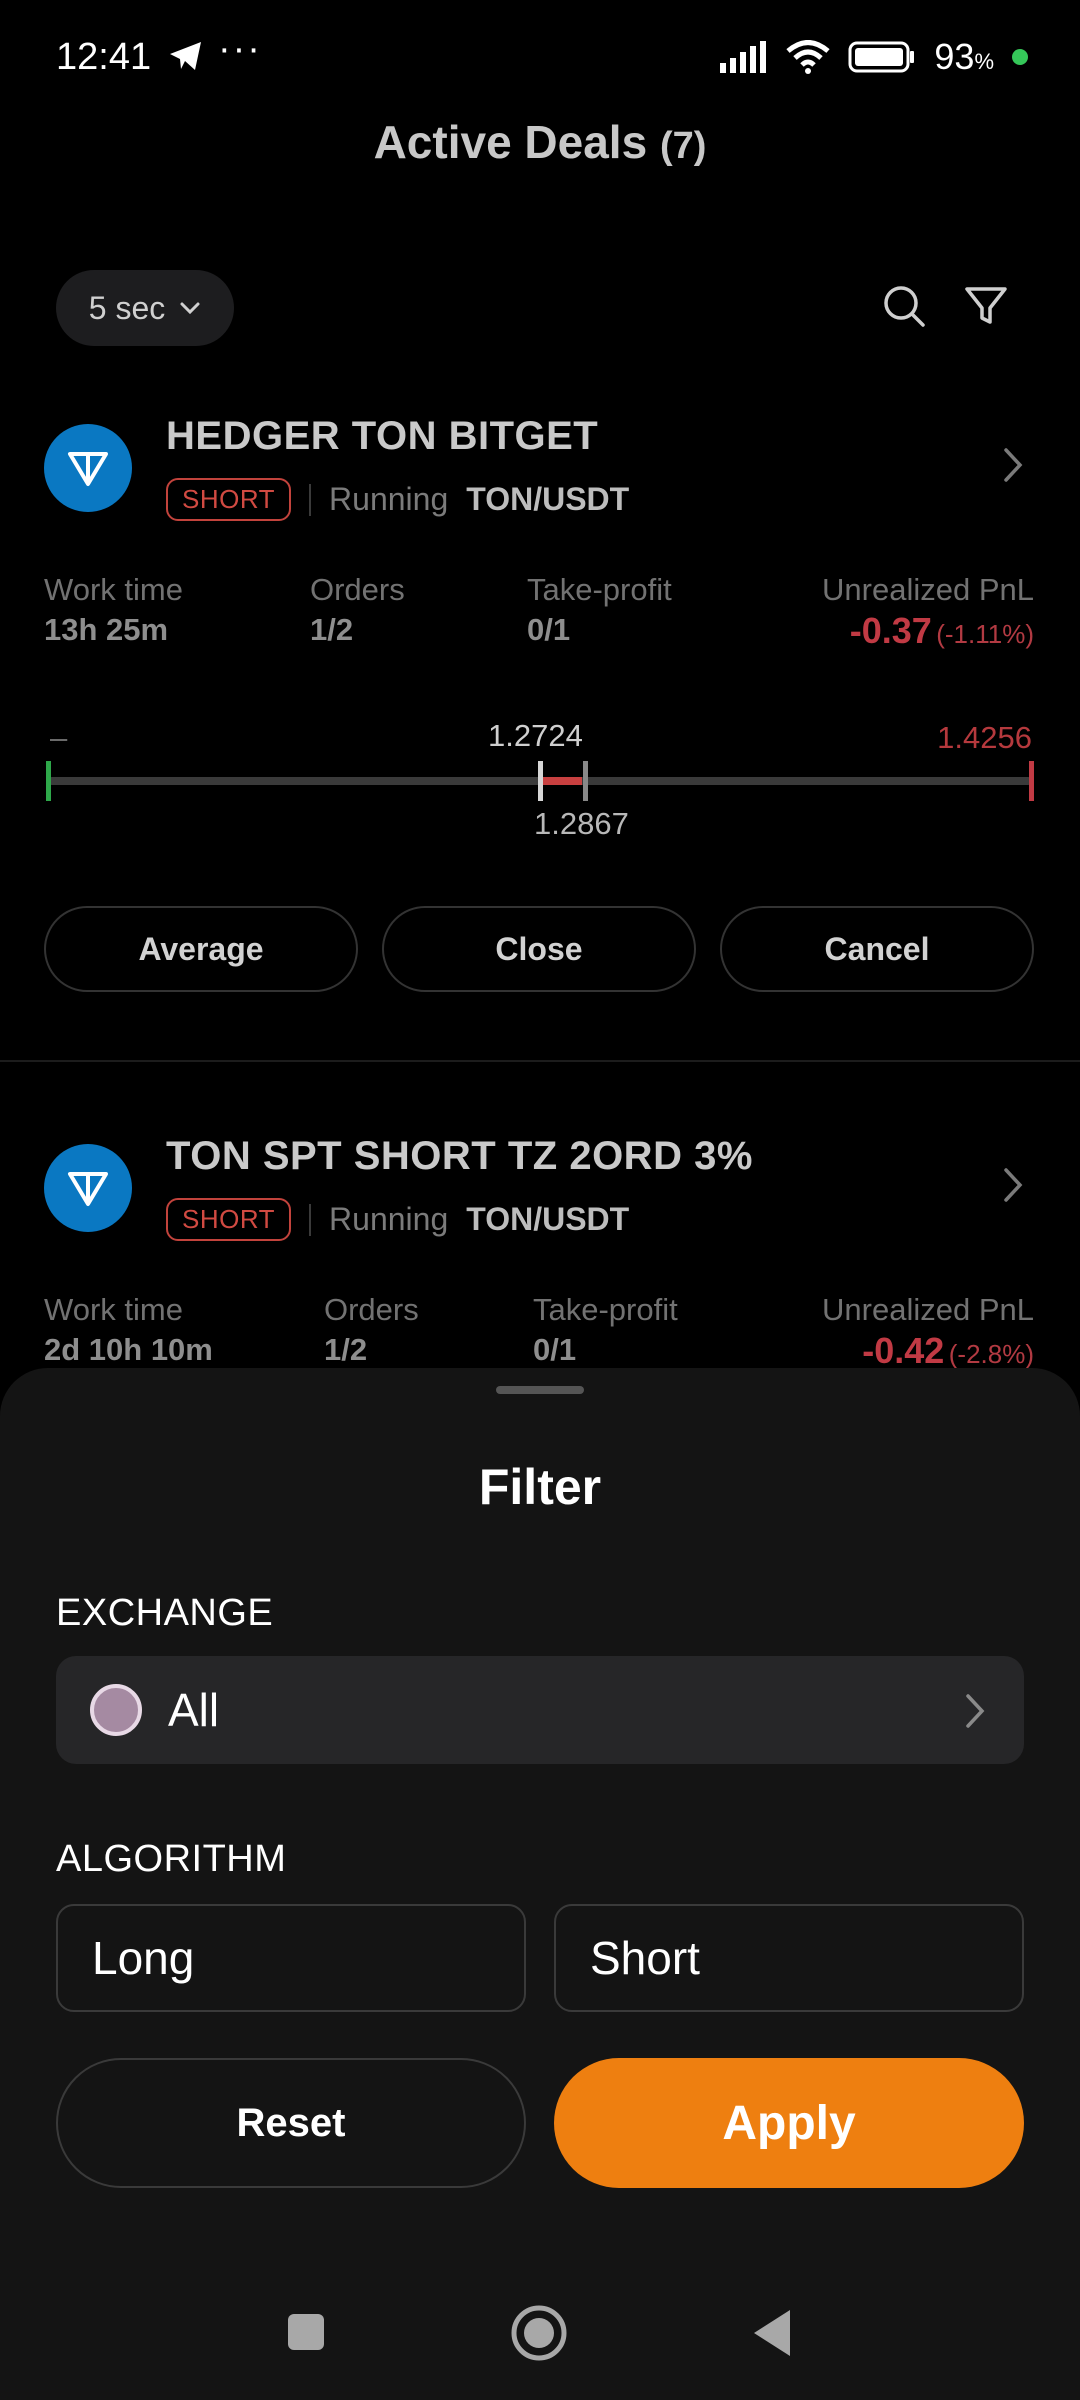 The height and width of the screenshot is (2400, 1080). I want to click on work-time-value: 13h 25m, so click(106, 629).